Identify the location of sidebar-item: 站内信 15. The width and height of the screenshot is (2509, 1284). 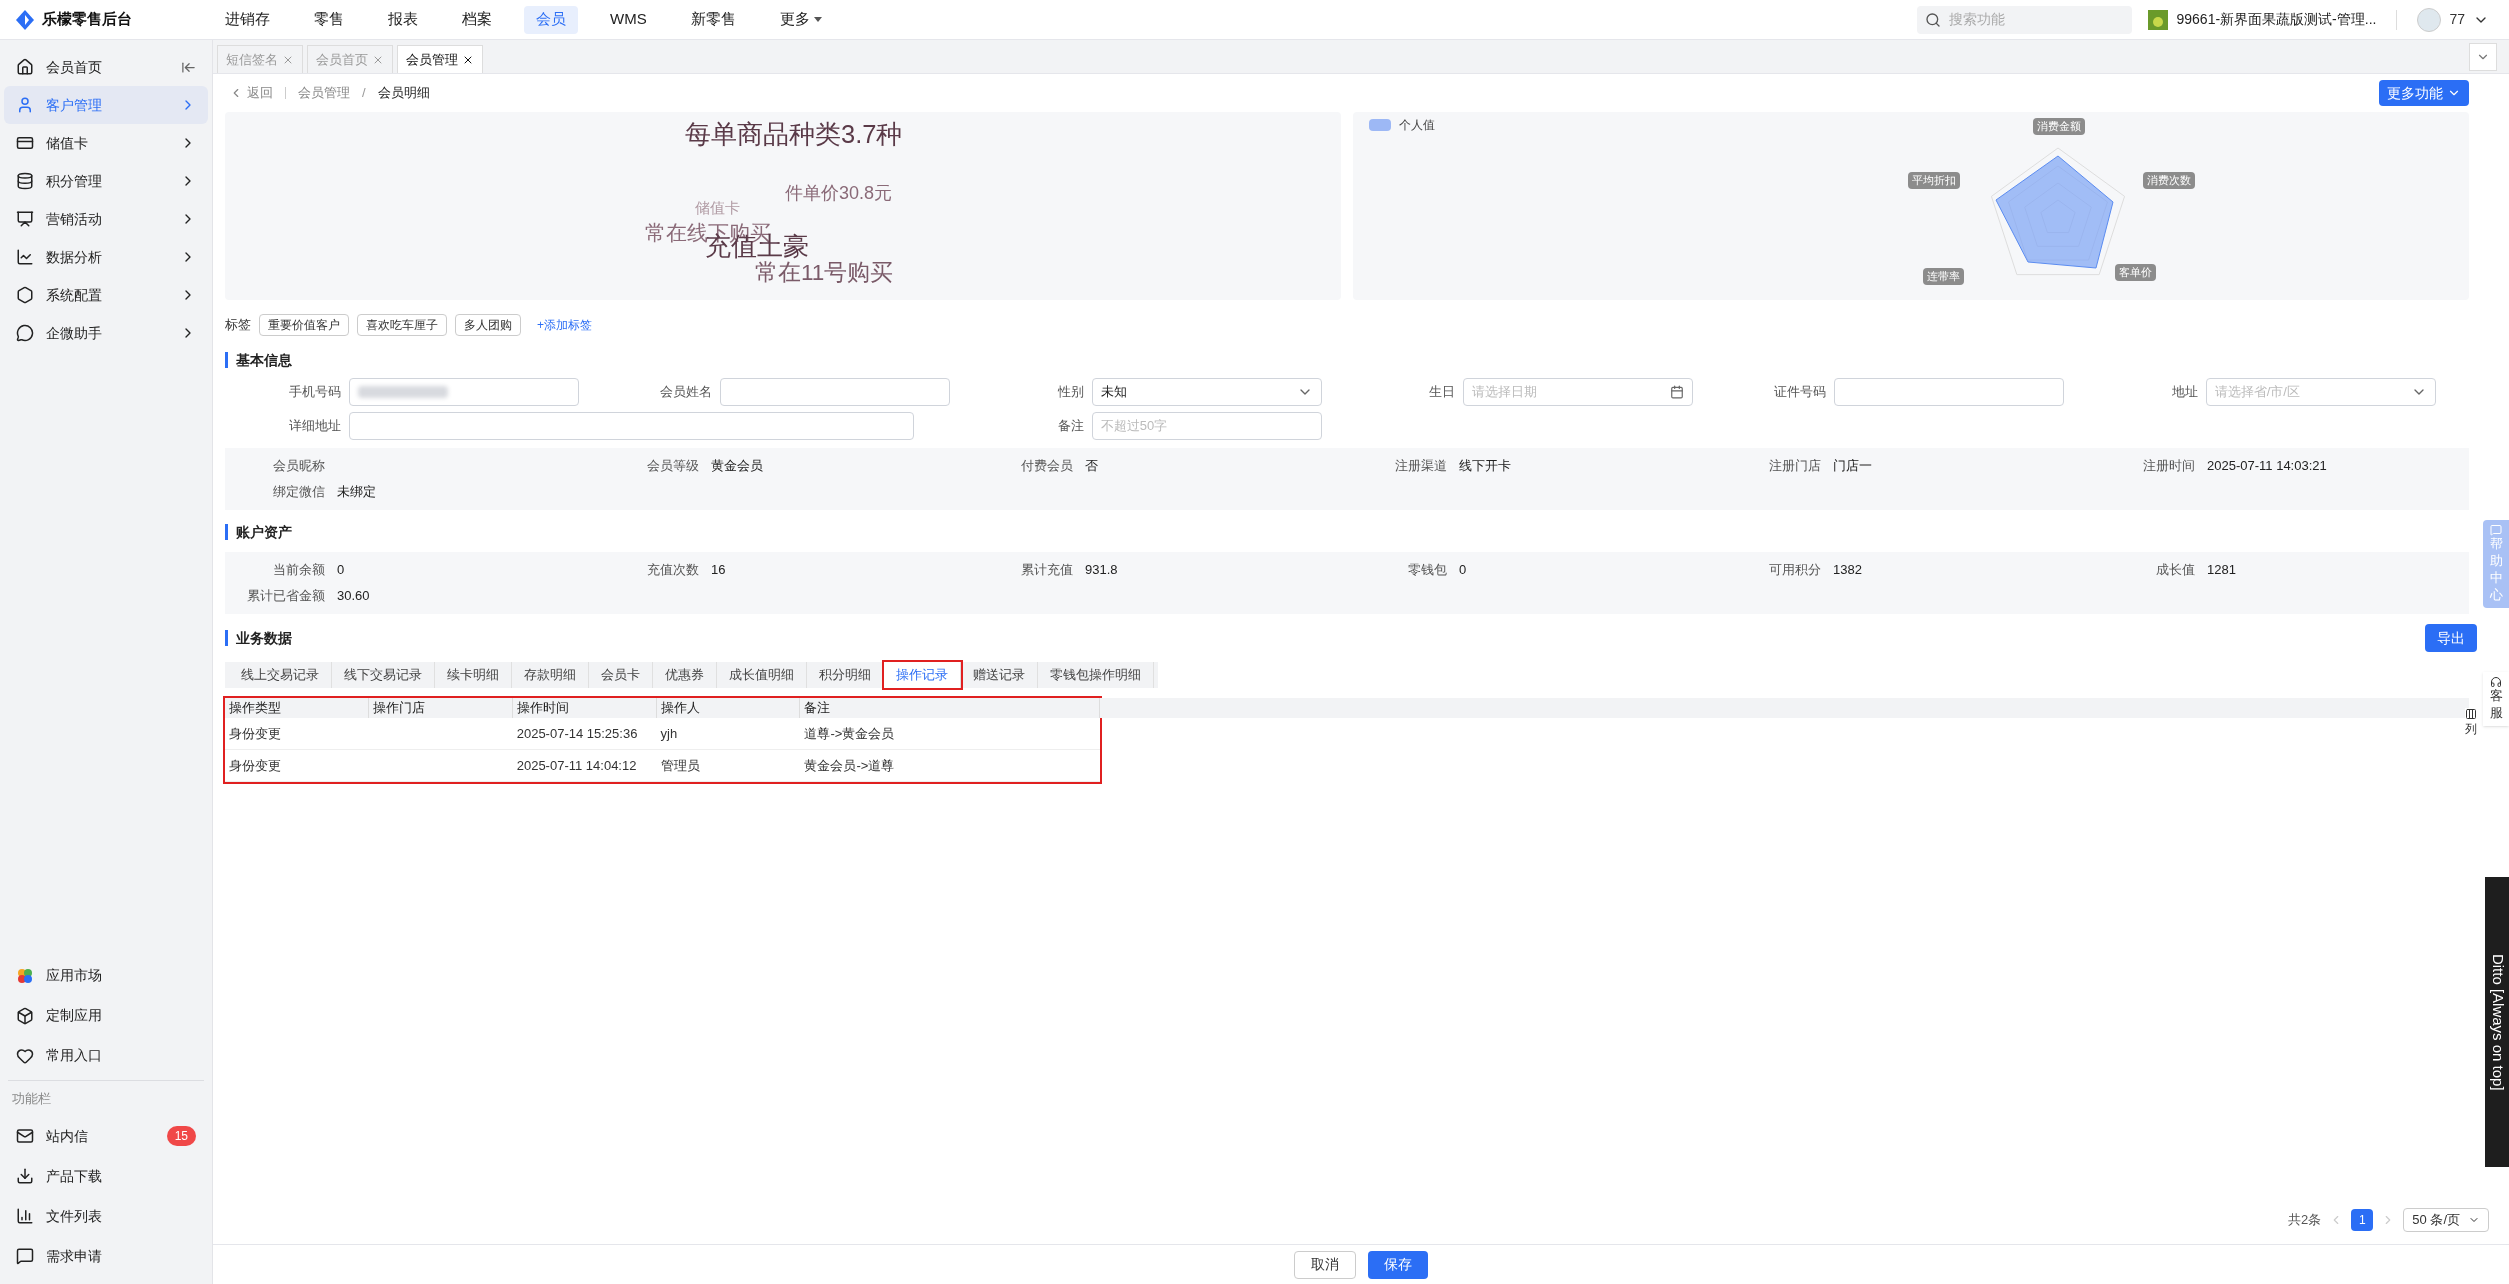
(106, 1136).